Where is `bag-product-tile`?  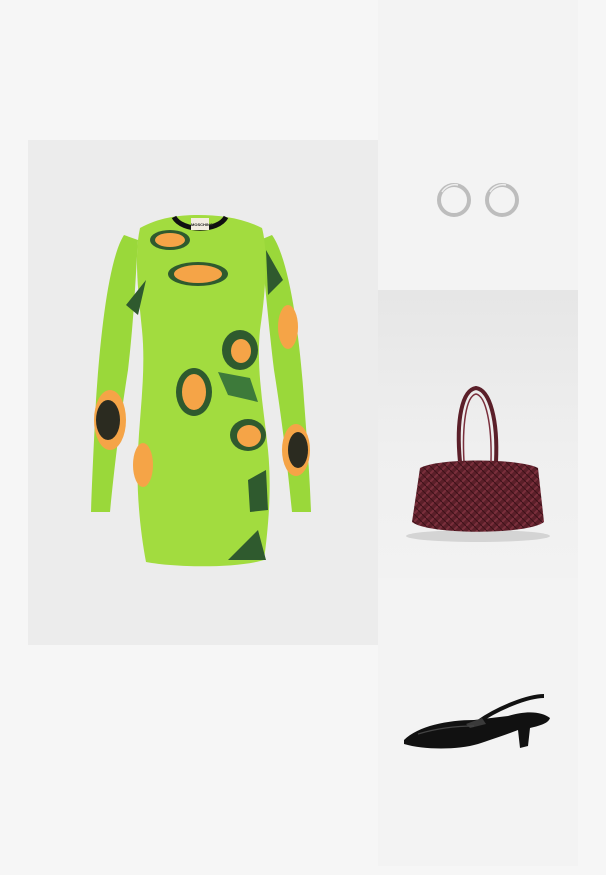
bag-product-tile is located at coordinates (478, 434).